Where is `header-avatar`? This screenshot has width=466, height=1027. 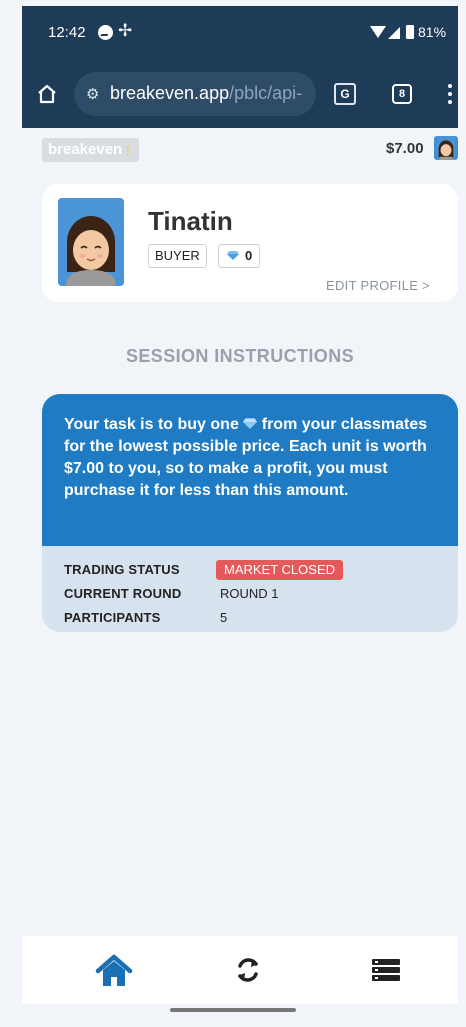 header-avatar is located at coordinates (446, 148).